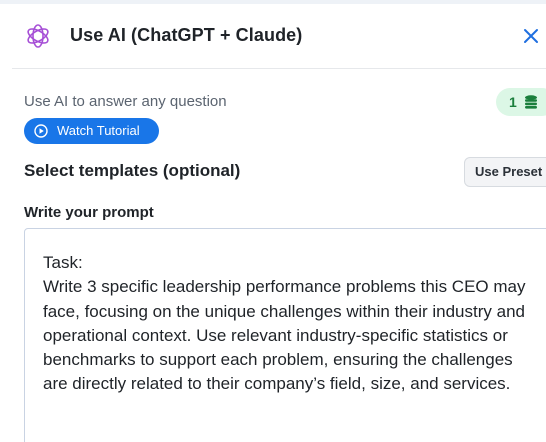  Describe the element at coordinates (531, 36) in the screenshot. I see `close-icon` at that location.